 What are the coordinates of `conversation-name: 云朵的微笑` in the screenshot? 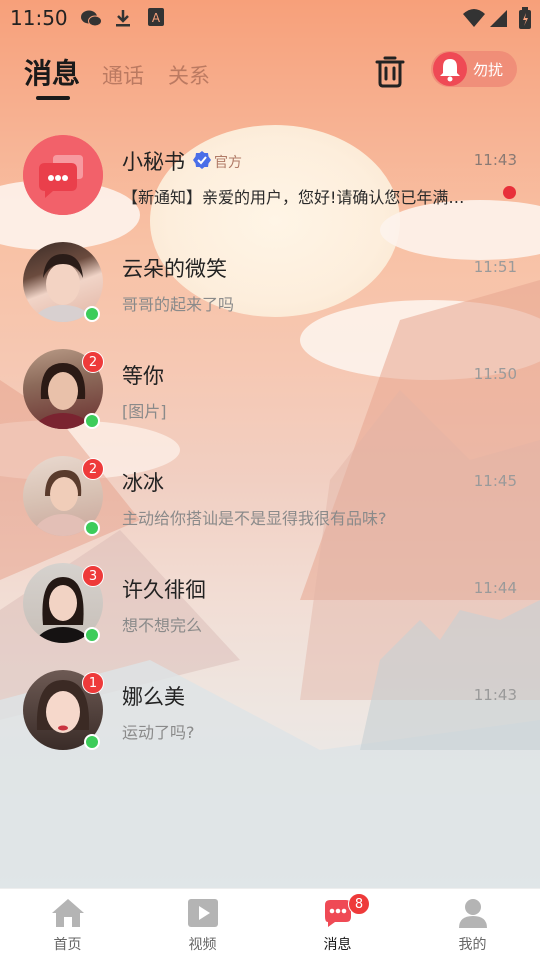 It's located at (174, 269).